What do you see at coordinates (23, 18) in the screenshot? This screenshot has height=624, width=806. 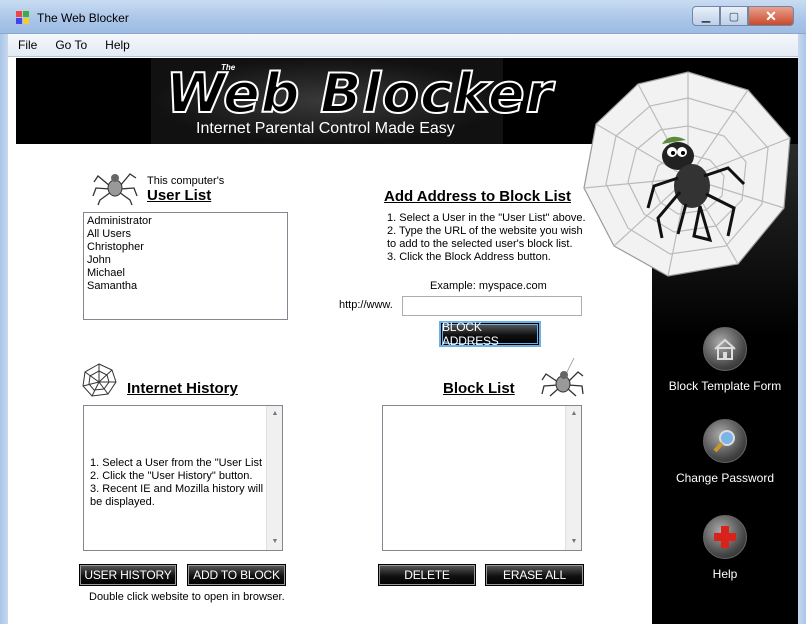 I see `app-icon` at bounding box center [23, 18].